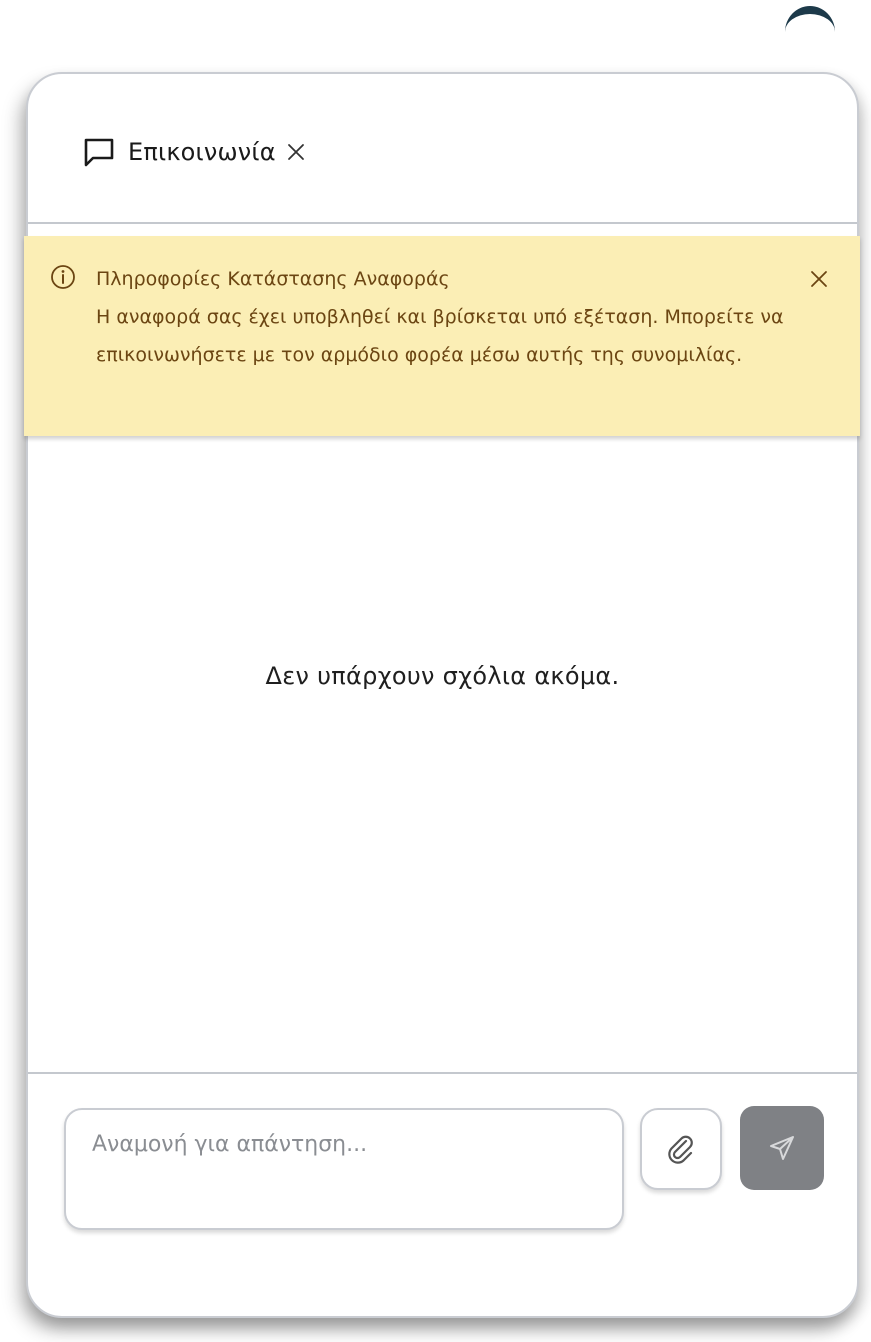  Describe the element at coordinates (442, 1073) in the screenshot. I see `footer-divider` at that location.